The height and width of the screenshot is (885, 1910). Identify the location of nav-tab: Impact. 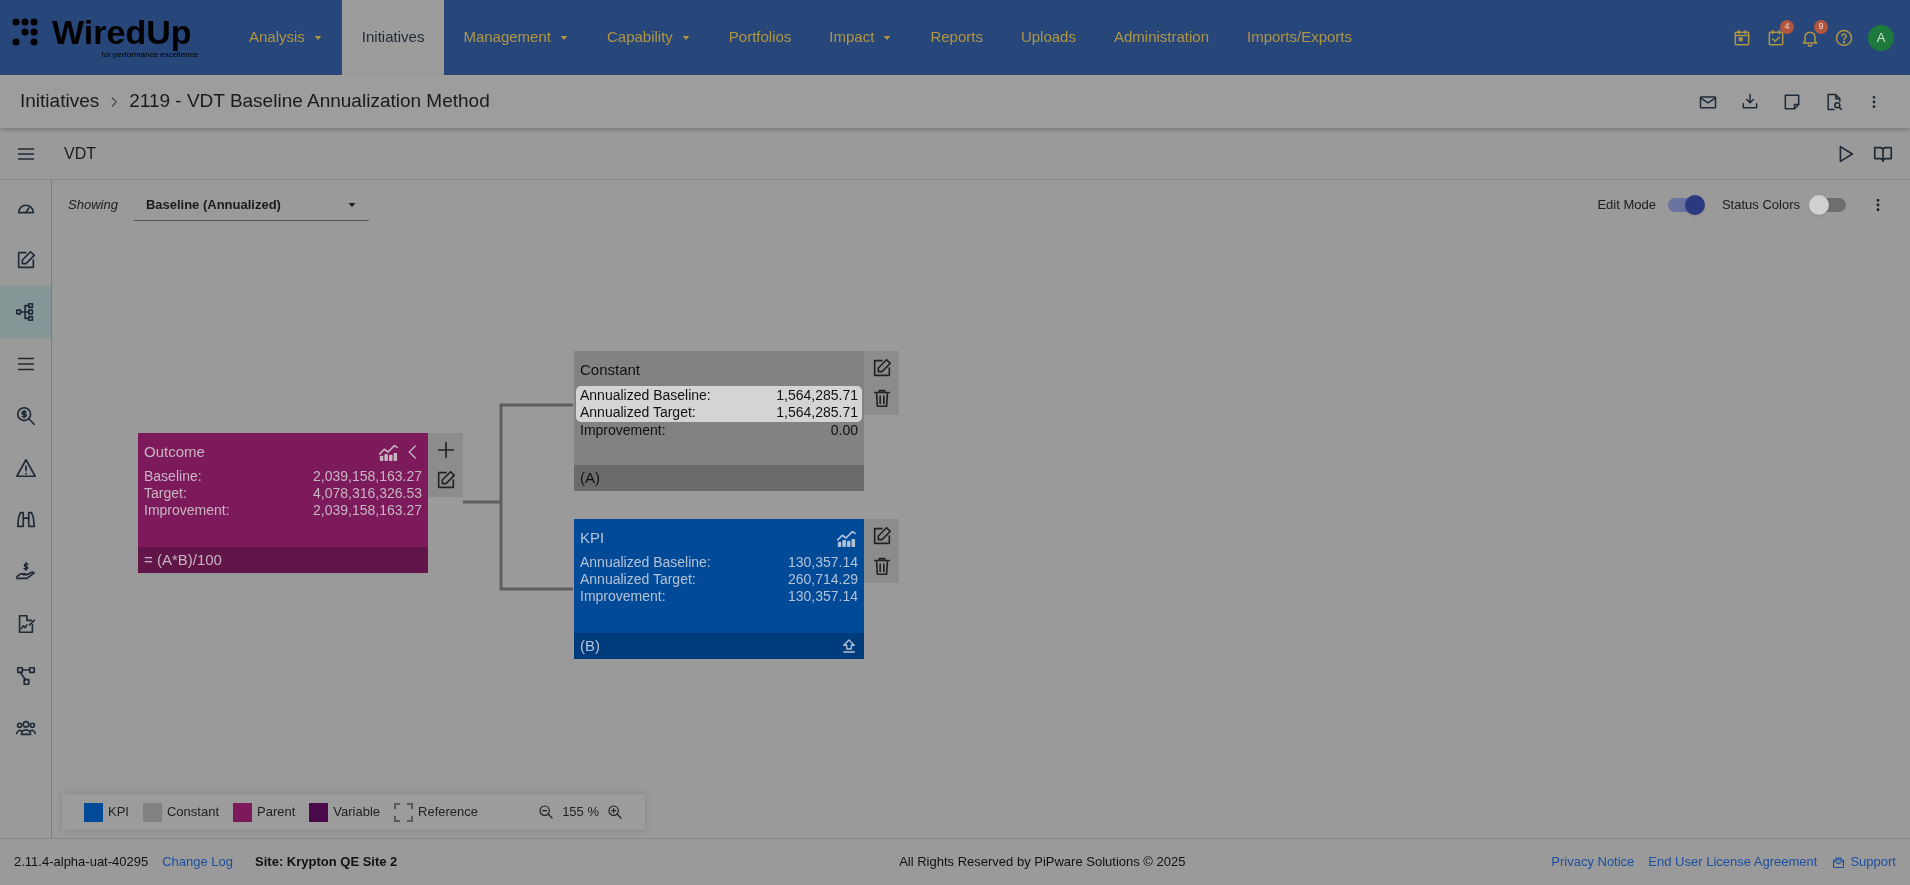
(861, 37).